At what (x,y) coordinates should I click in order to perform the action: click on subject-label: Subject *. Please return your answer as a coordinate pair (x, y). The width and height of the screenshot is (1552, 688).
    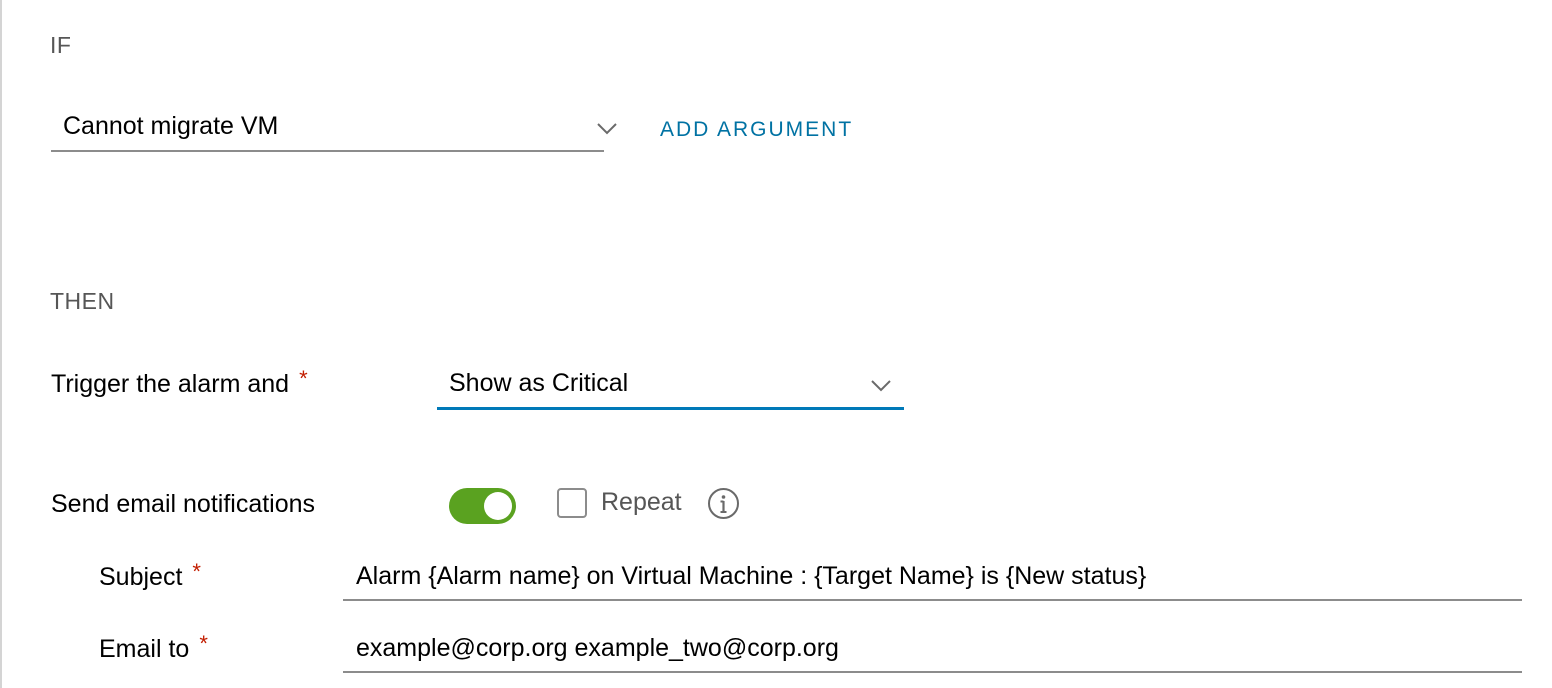
    Looking at the image, I should click on (150, 575).